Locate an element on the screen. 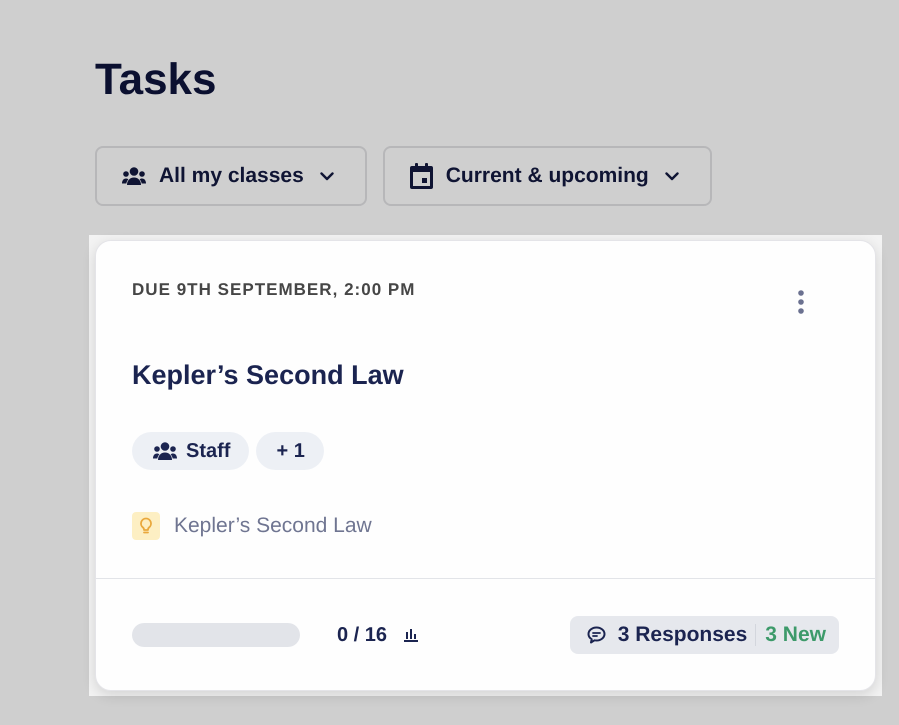 This screenshot has height=725, width=899. due-date: DUE 9TH SEPTEMBER, 2:00 PM is located at coordinates (274, 290).